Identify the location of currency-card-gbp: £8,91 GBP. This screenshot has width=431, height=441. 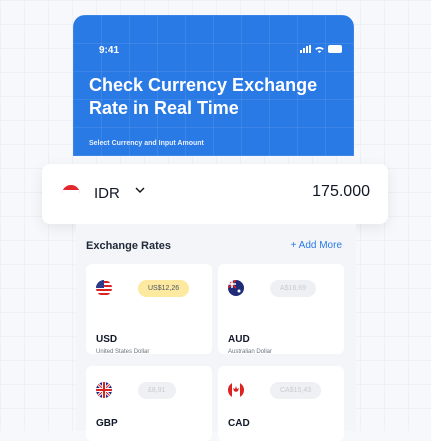
(149, 403).